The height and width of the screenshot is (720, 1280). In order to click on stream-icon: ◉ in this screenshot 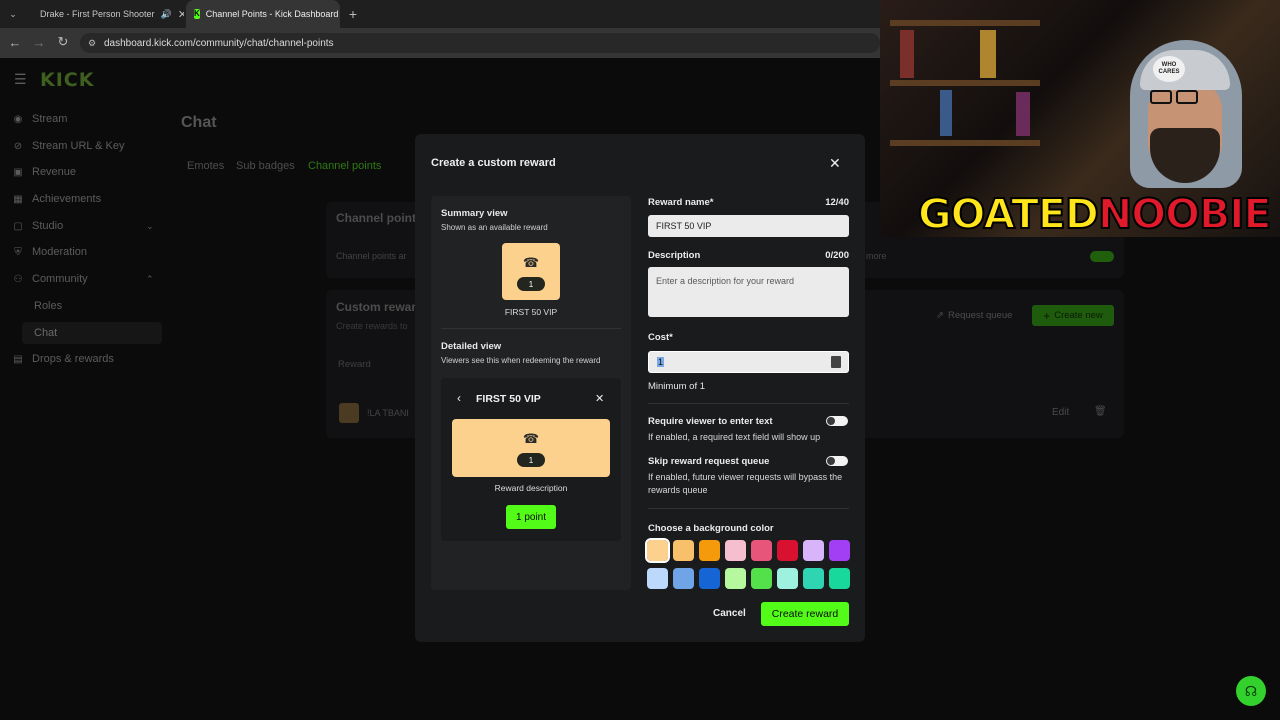, I will do `click(18, 119)`.